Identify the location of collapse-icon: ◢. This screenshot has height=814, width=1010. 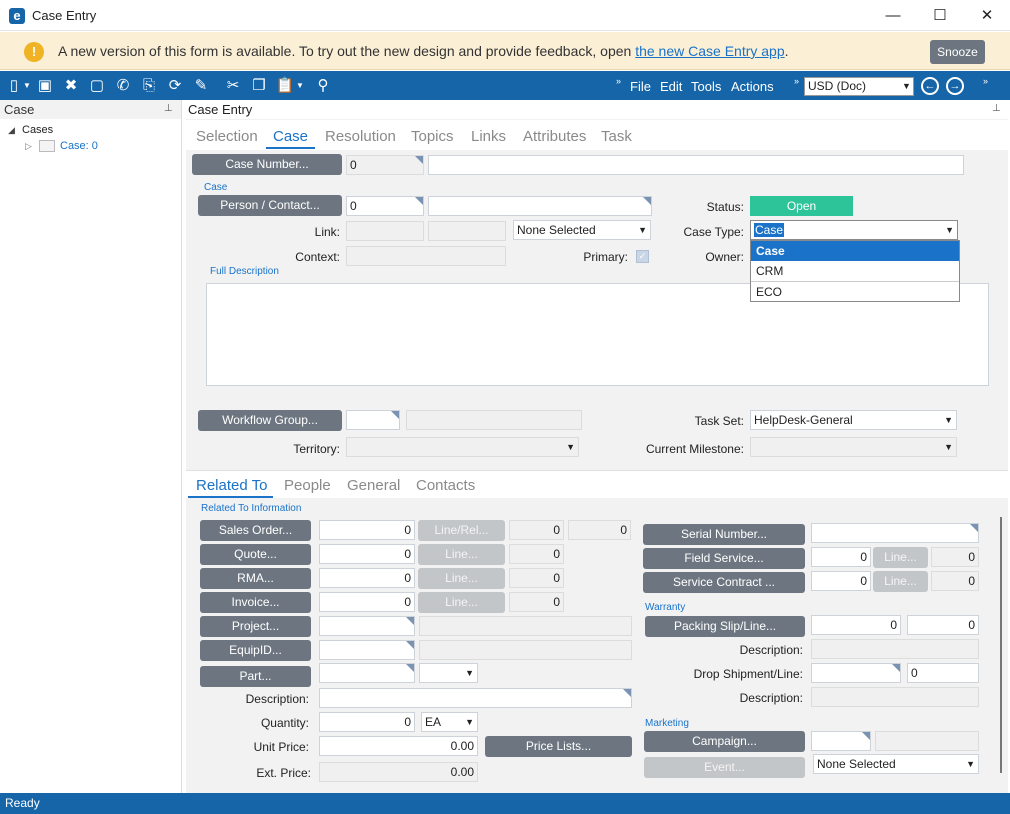
(11, 130).